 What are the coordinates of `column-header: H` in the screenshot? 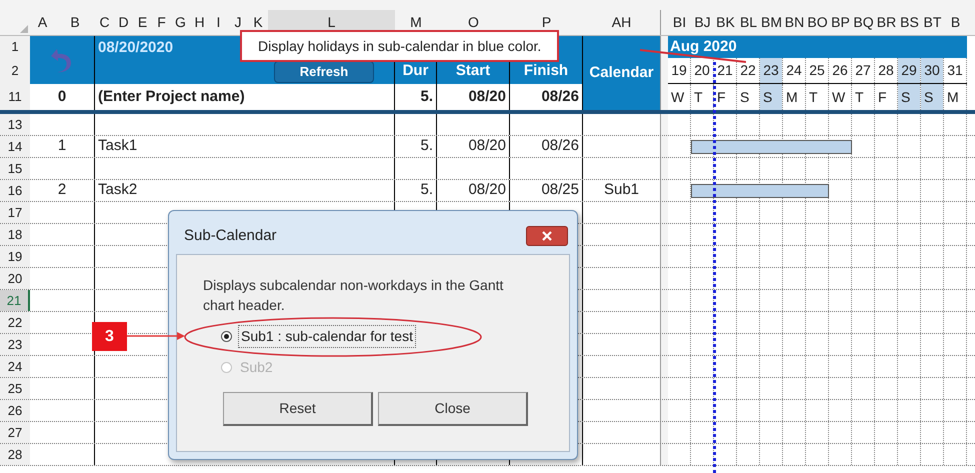 It's located at (199, 22).